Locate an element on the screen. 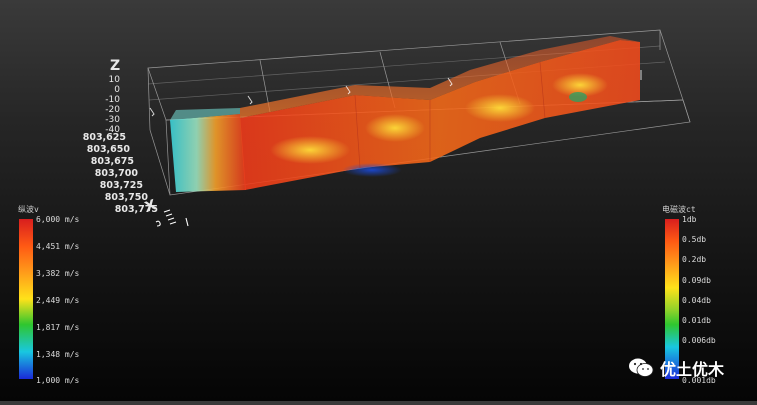 Image resolution: width=757 pixels, height=405 pixels. left-legend-label: 2,449 m/s is located at coordinates (58, 300).